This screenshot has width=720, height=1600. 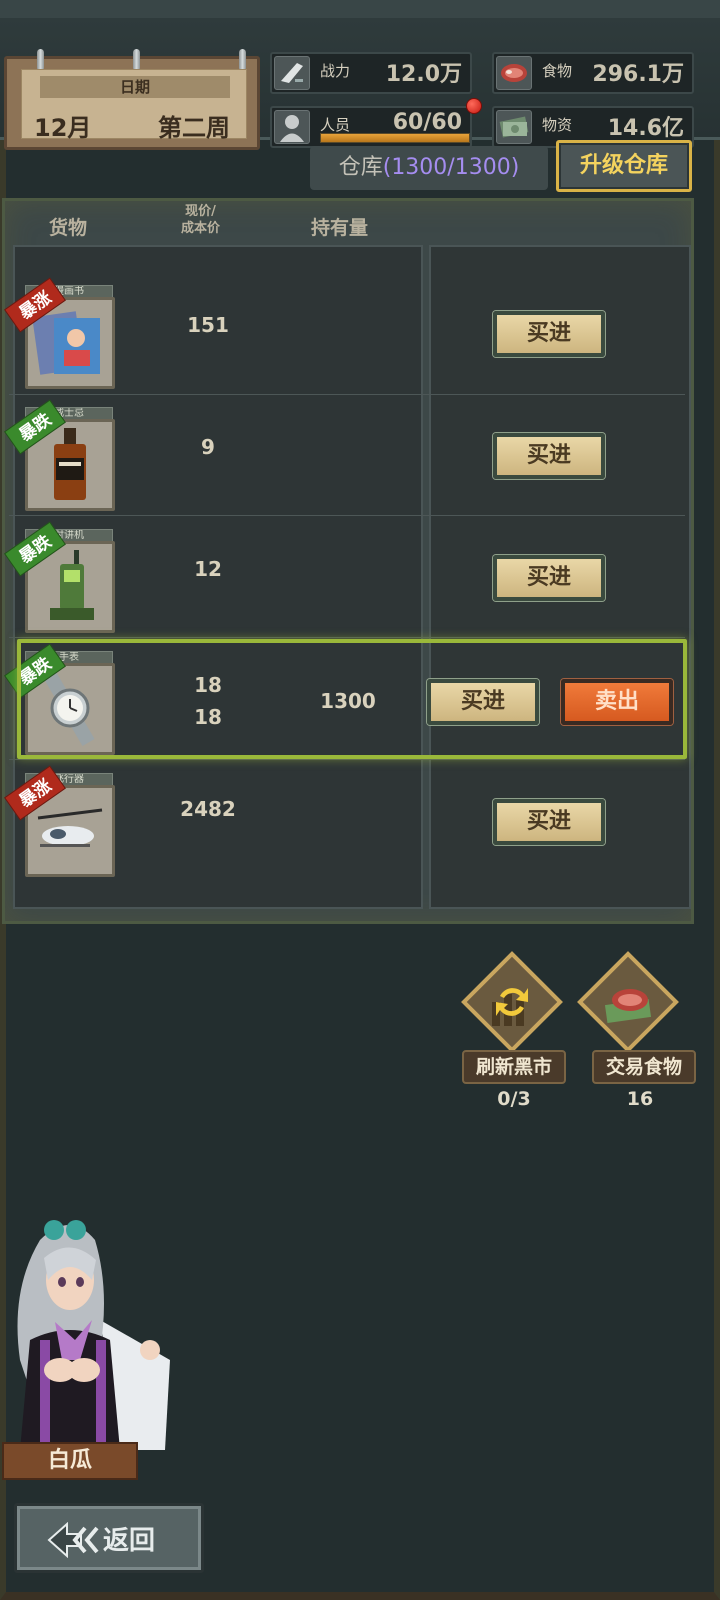 What do you see at coordinates (638, 74) in the screenshot?
I see `food-value: 296.1万` at bounding box center [638, 74].